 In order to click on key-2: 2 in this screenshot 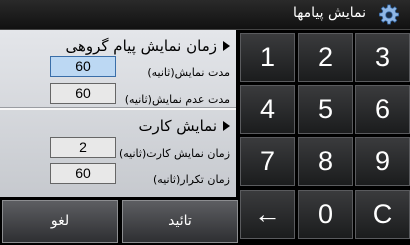, I will do `click(325, 57)`.